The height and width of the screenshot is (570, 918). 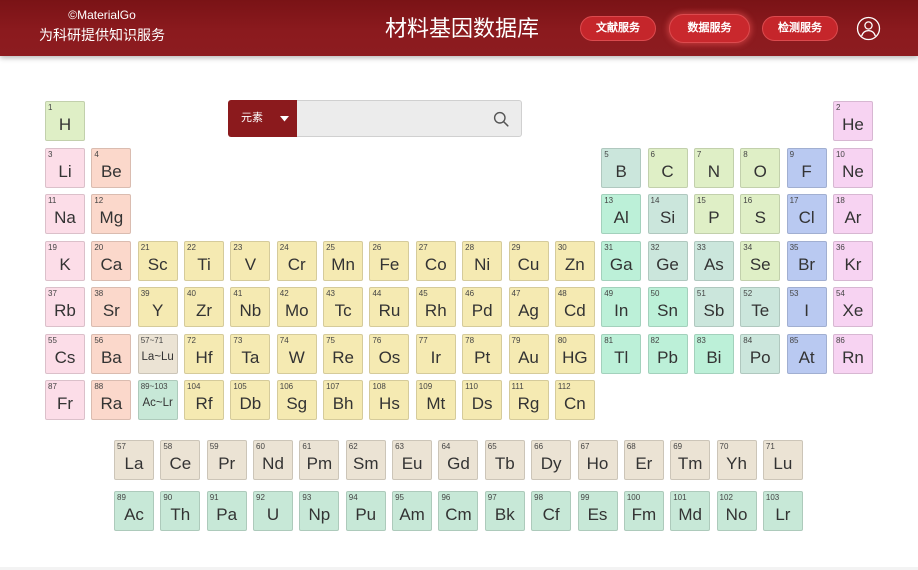 What do you see at coordinates (111, 260) in the screenshot?
I see `element-cell-ca: 20 Ca` at bounding box center [111, 260].